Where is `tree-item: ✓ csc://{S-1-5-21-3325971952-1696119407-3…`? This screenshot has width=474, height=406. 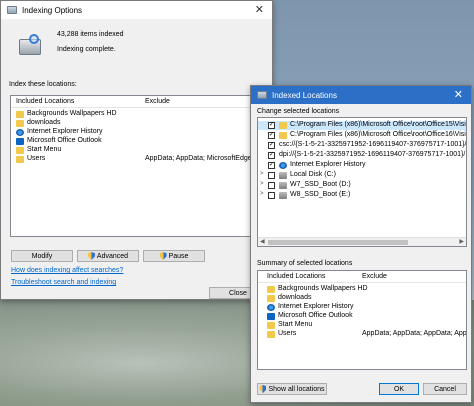 tree-item: ✓ csc://{S-1-5-21-3325971952-1696119407-3… is located at coordinates (362, 145).